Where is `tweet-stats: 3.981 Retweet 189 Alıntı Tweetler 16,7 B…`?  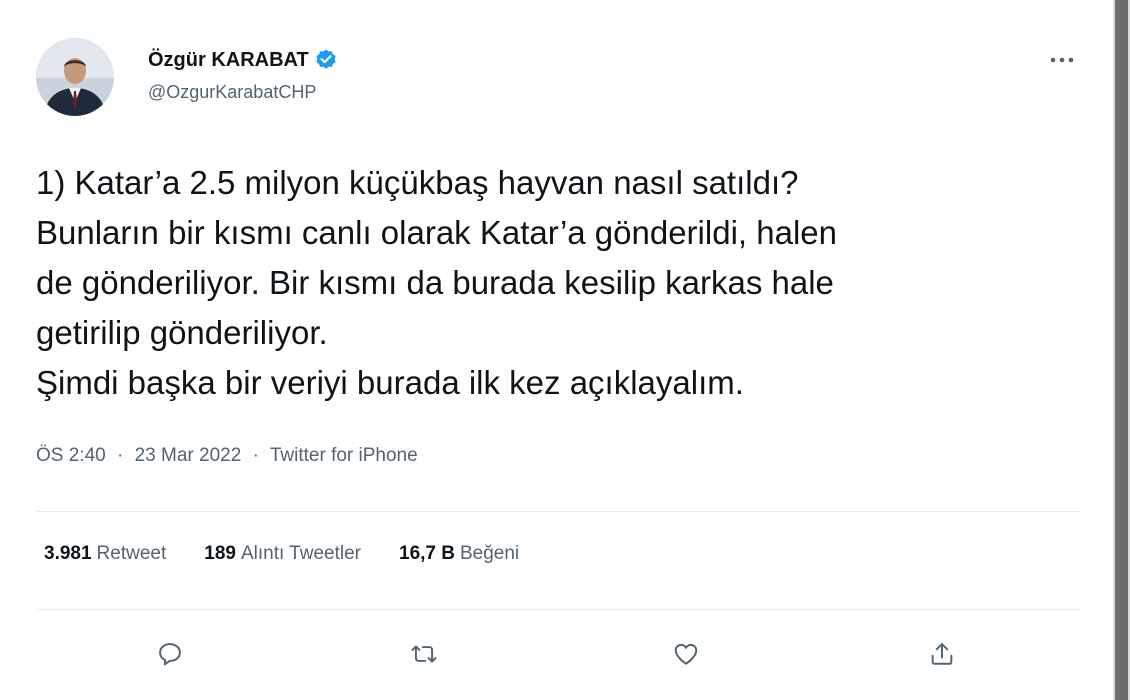 tweet-stats: 3.981 Retweet 189 Alıntı Tweetler 16,7 B… is located at coordinates (300, 554).